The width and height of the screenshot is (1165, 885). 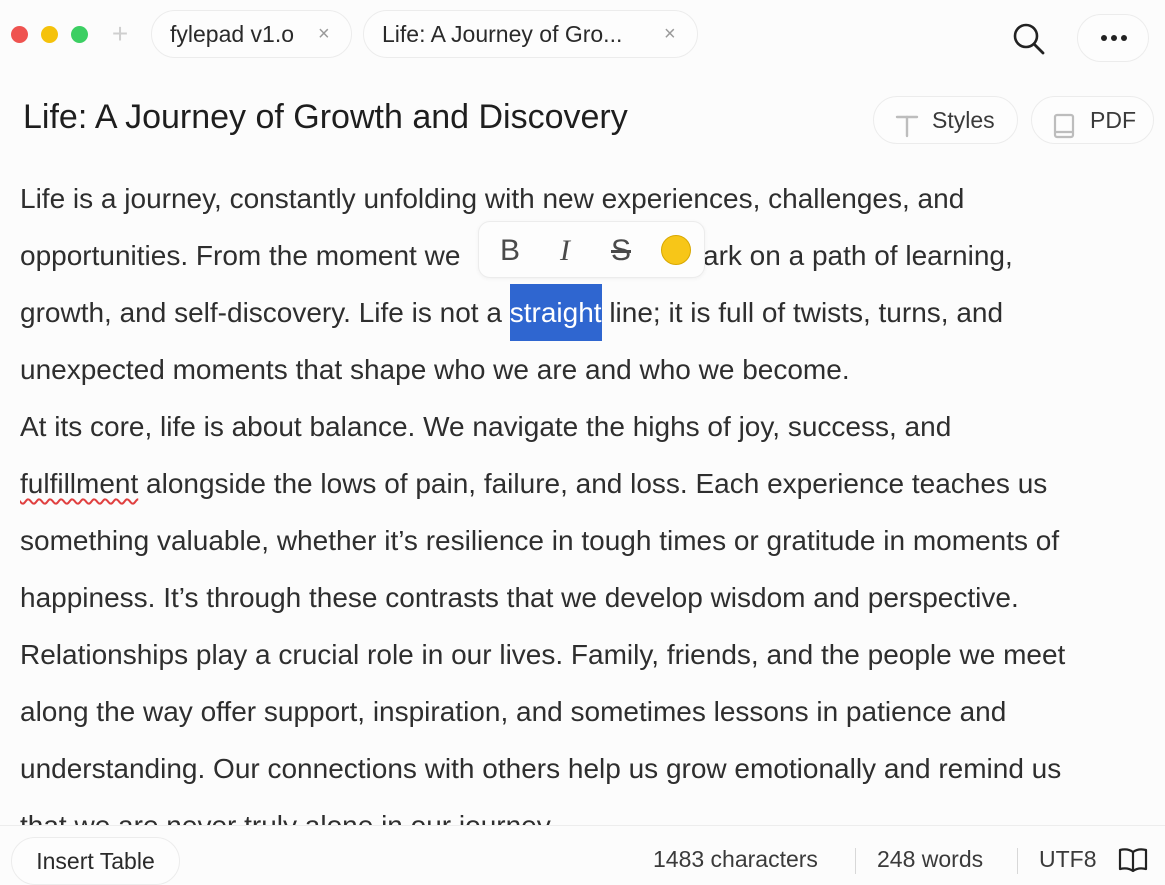 What do you see at coordinates (907, 131) in the screenshot?
I see `text-style-icon` at bounding box center [907, 131].